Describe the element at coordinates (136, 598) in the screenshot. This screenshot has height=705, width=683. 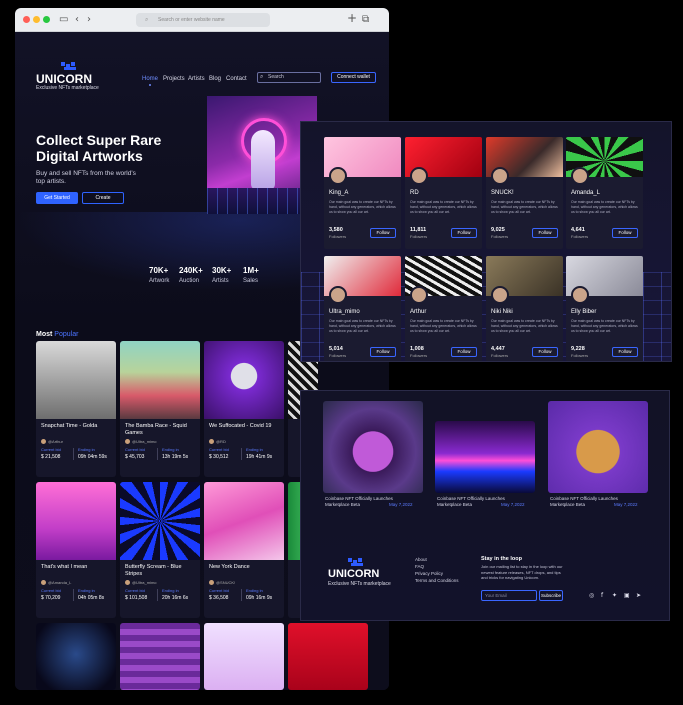
I see `current-bid-value: $ 101,508` at that location.